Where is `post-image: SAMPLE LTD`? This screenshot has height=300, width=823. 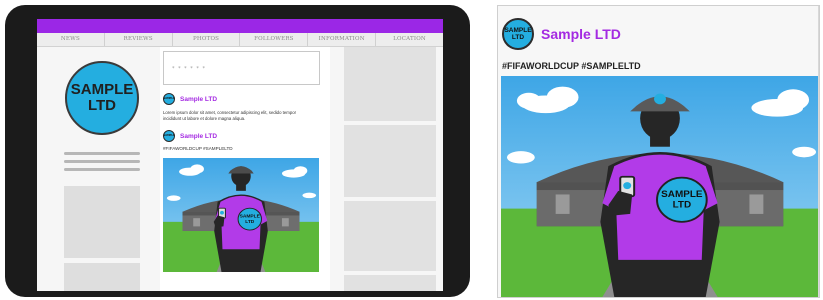 post-image: SAMPLE LTD is located at coordinates (241, 215).